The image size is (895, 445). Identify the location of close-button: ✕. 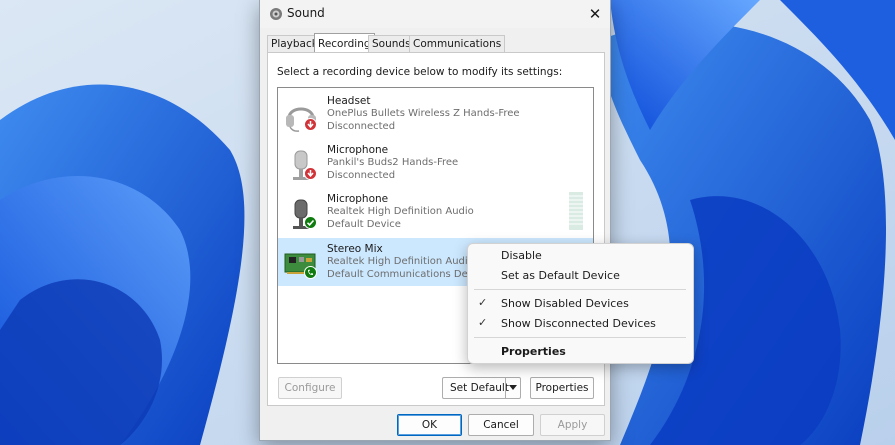
(595, 14).